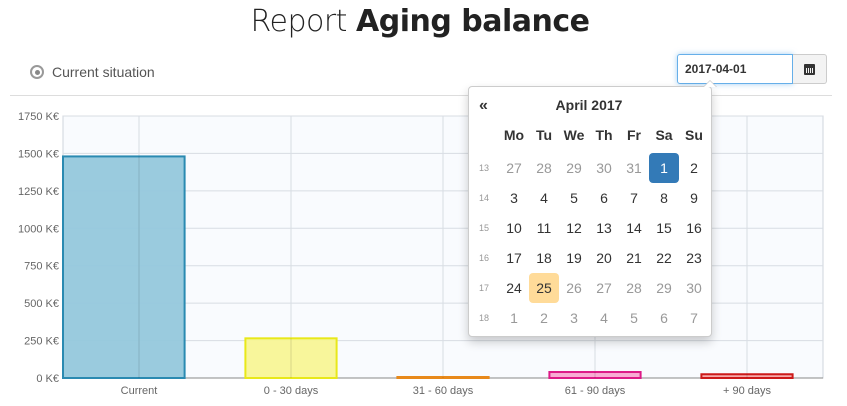 The image size is (847, 406). What do you see at coordinates (604, 228) in the screenshot?
I see `calendar-day: 13` at bounding box center [604, 228].